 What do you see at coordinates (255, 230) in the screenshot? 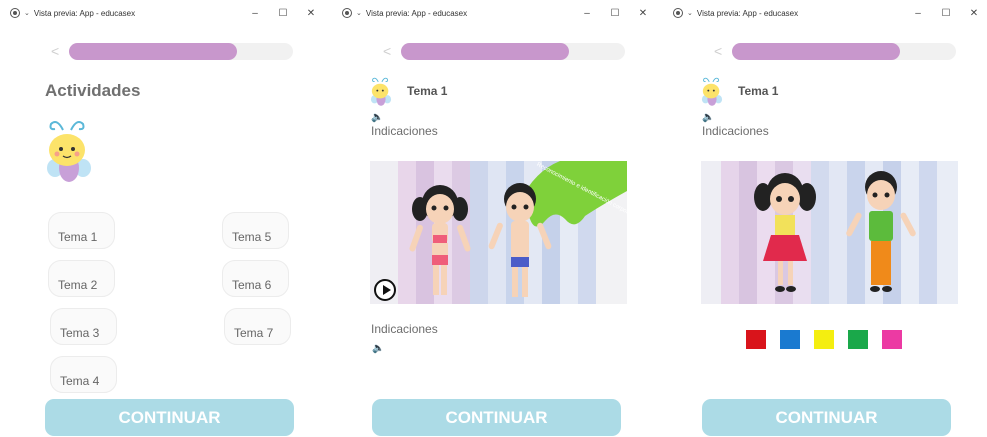
I see `tema-5-button: Tema 5` at bounding box center [255, 230].